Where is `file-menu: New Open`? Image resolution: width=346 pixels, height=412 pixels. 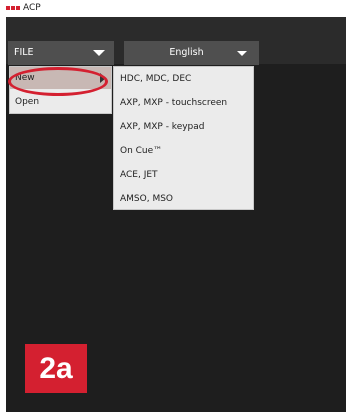 file-menu: New Open is located at coordinates (60, 90).